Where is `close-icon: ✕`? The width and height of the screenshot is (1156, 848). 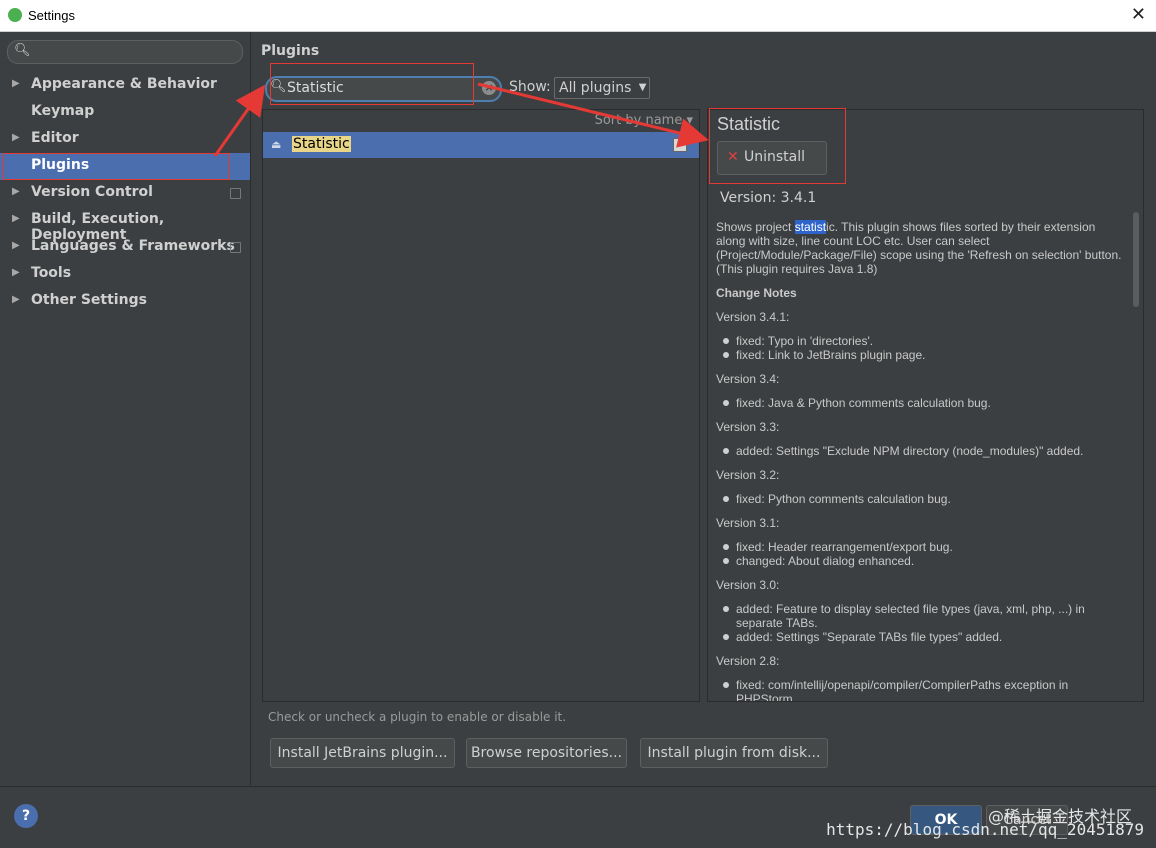 close-icon: ✕ is located at coordinates (1138, 14).